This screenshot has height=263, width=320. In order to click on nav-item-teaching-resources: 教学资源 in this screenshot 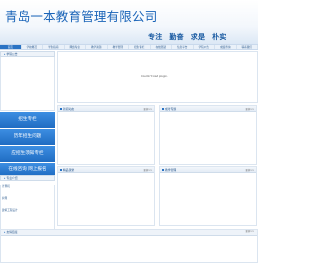, I will do `click(97, 47)`.